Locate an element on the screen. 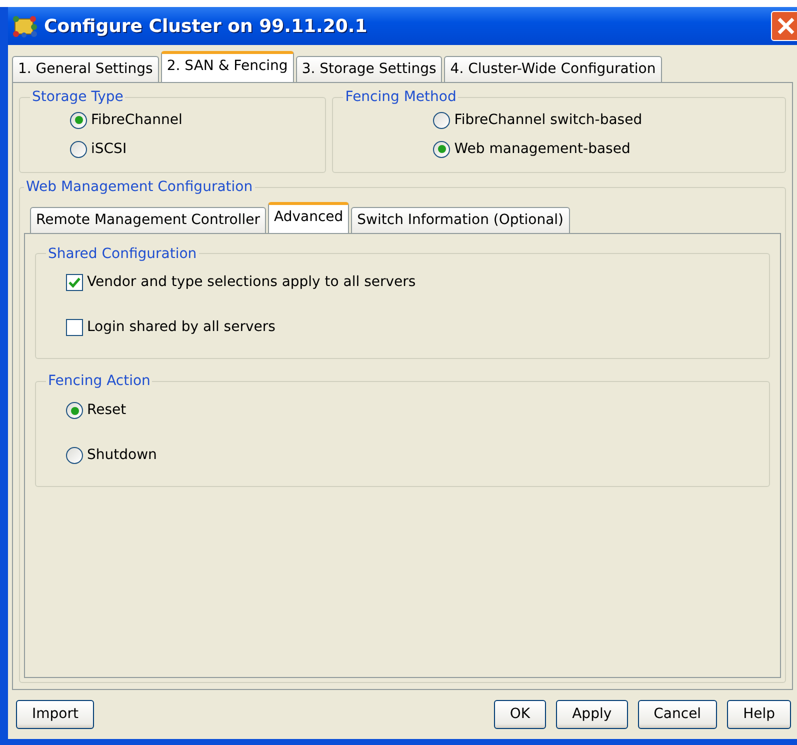 The height and width of the screenshot is (745, 797). tab: Advanced is located at coordinates (309, 217).